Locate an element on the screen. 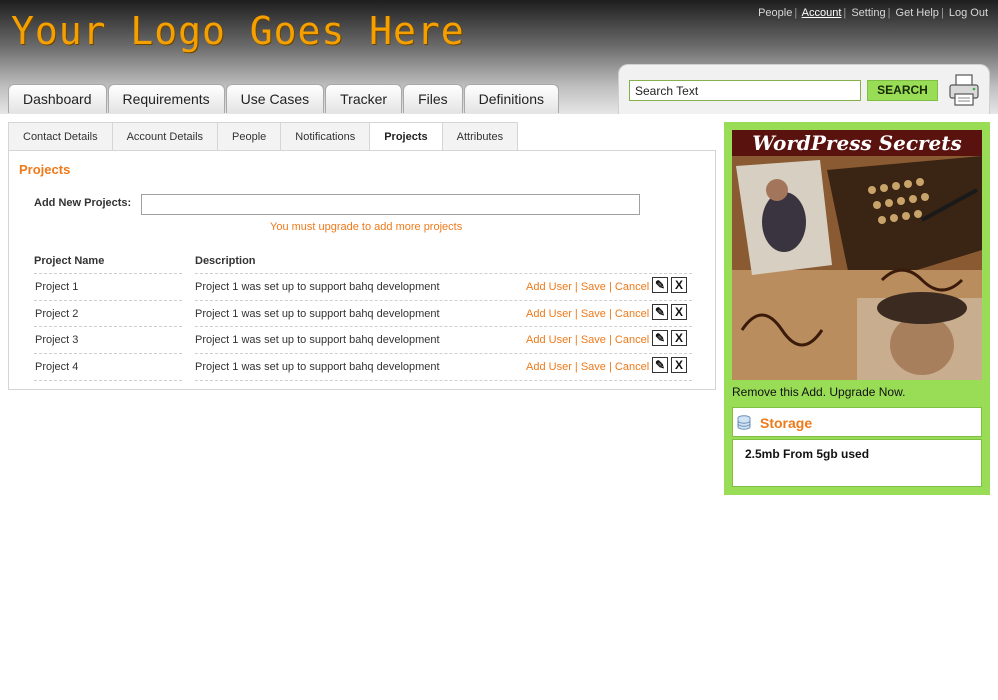 The image size is (998, 700). tab-requirements: Requirements is located at coordinates (166, 98).